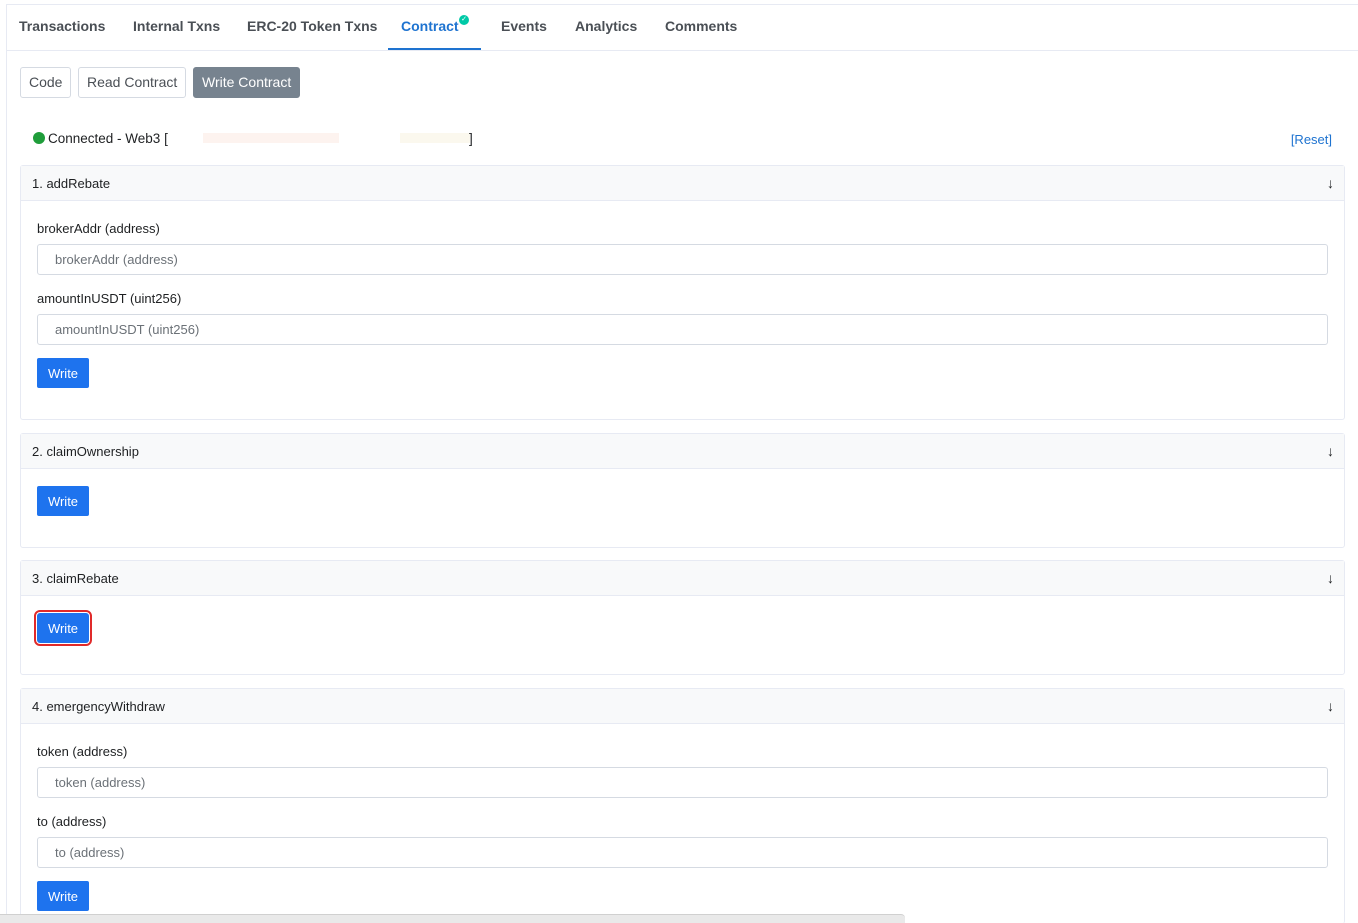 The height and width of the screenshot is (923, 1358). I want to click on connection-status-text: Connected - Web3 [, so click(108, 138).